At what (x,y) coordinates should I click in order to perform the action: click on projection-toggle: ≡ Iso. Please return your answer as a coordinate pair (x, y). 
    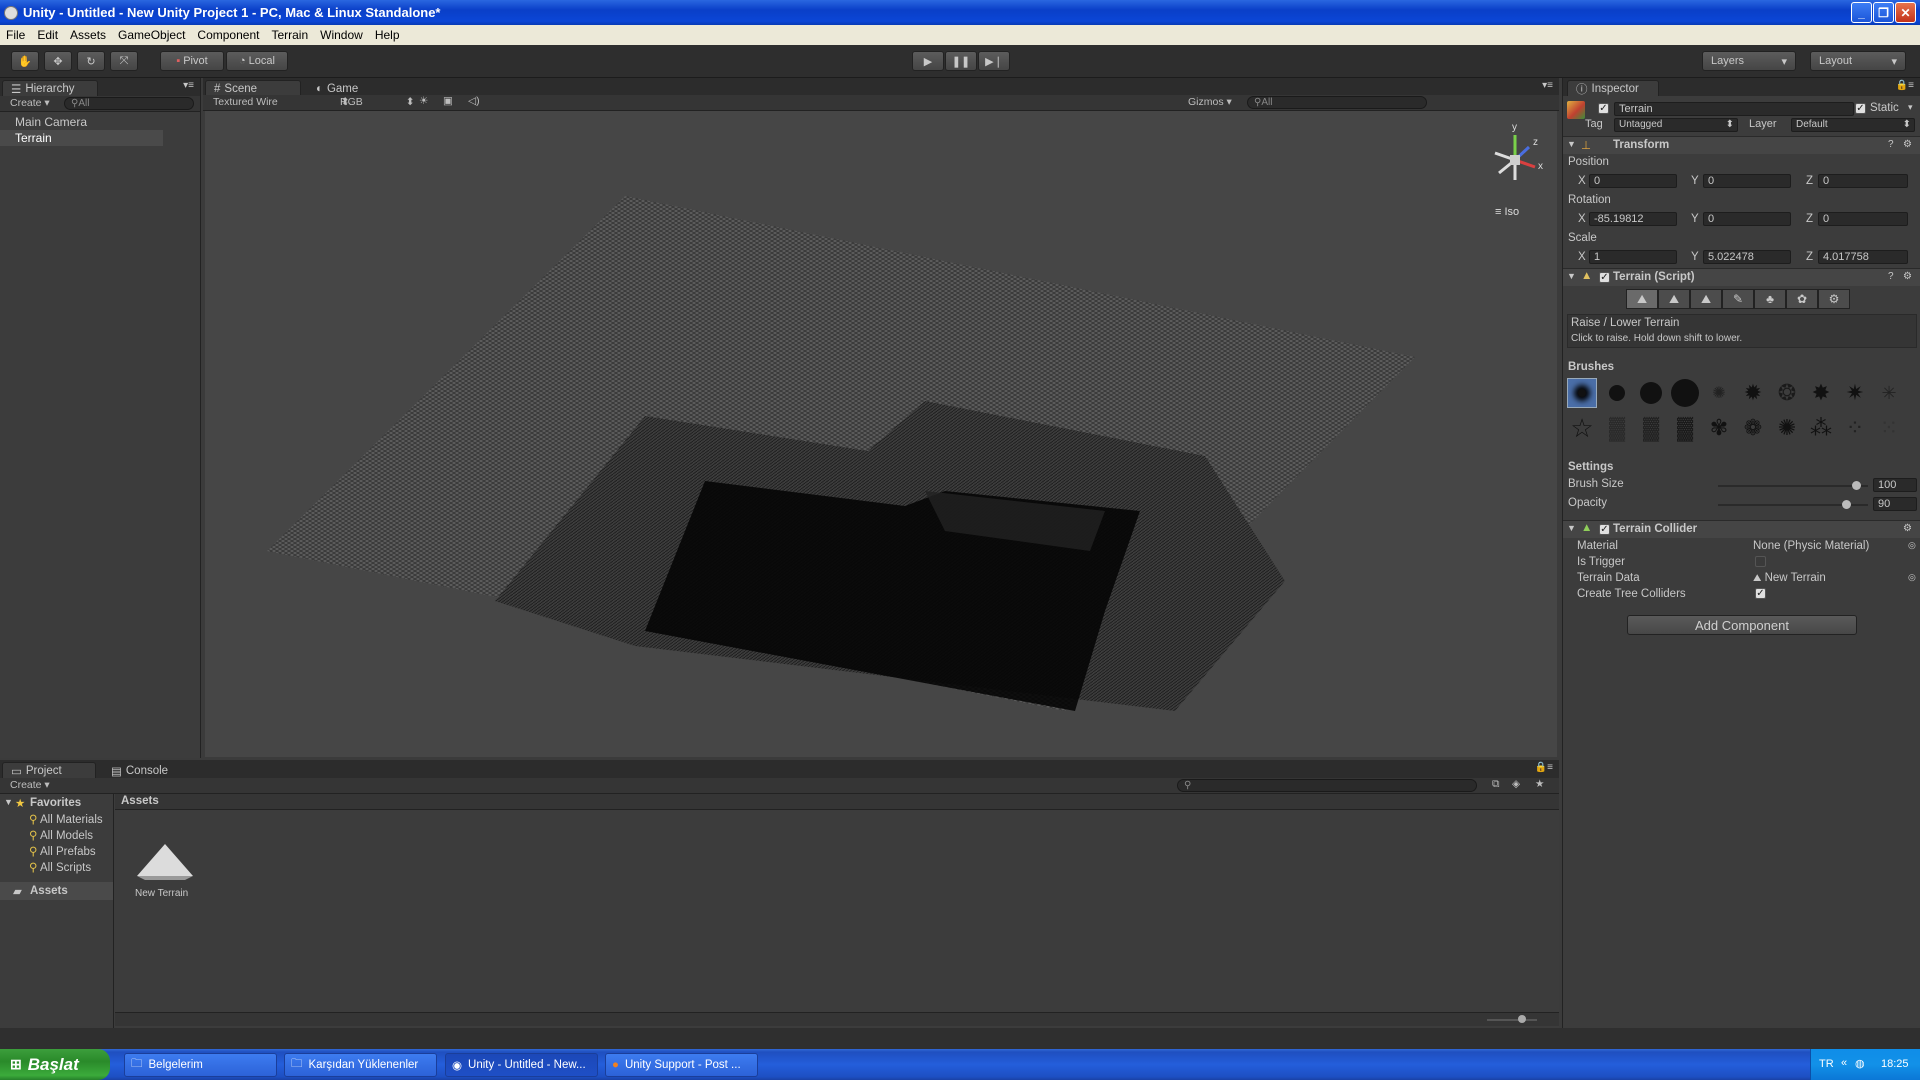
    Looking at the image, I should click on (1507, 212).